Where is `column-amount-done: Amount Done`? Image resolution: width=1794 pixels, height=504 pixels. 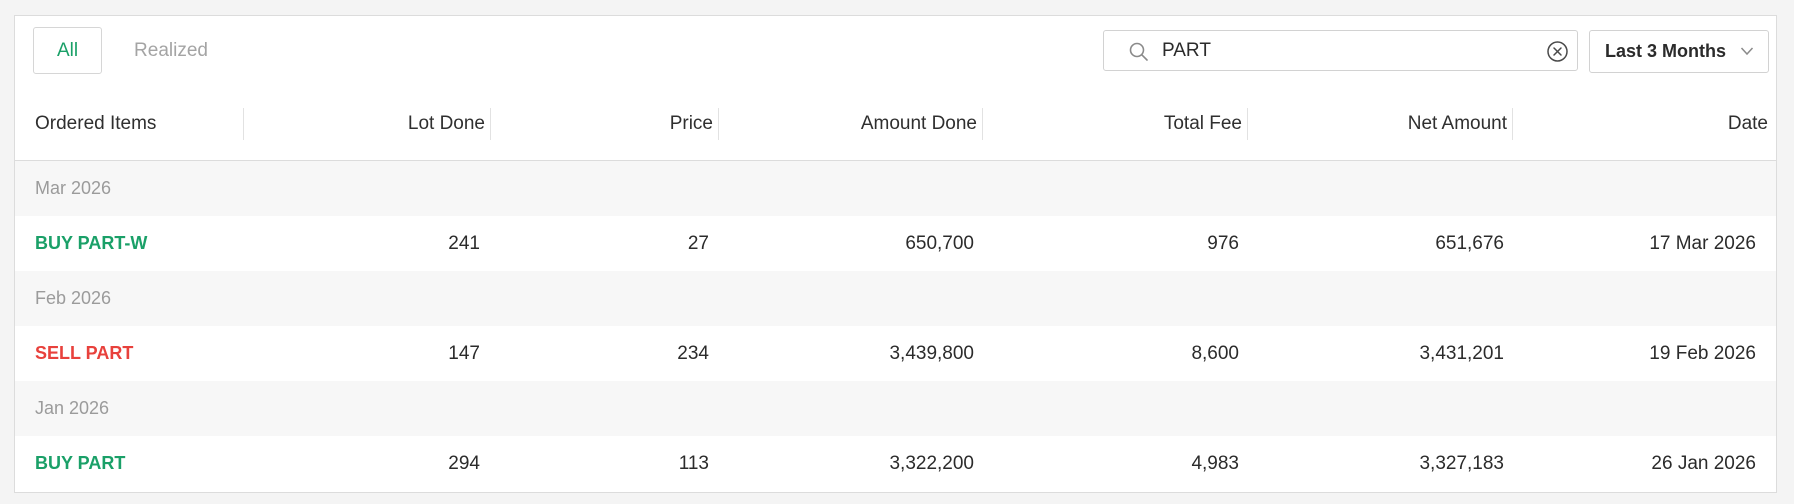 column-amount-done: Amount Done is located at coordinates (851, 124).